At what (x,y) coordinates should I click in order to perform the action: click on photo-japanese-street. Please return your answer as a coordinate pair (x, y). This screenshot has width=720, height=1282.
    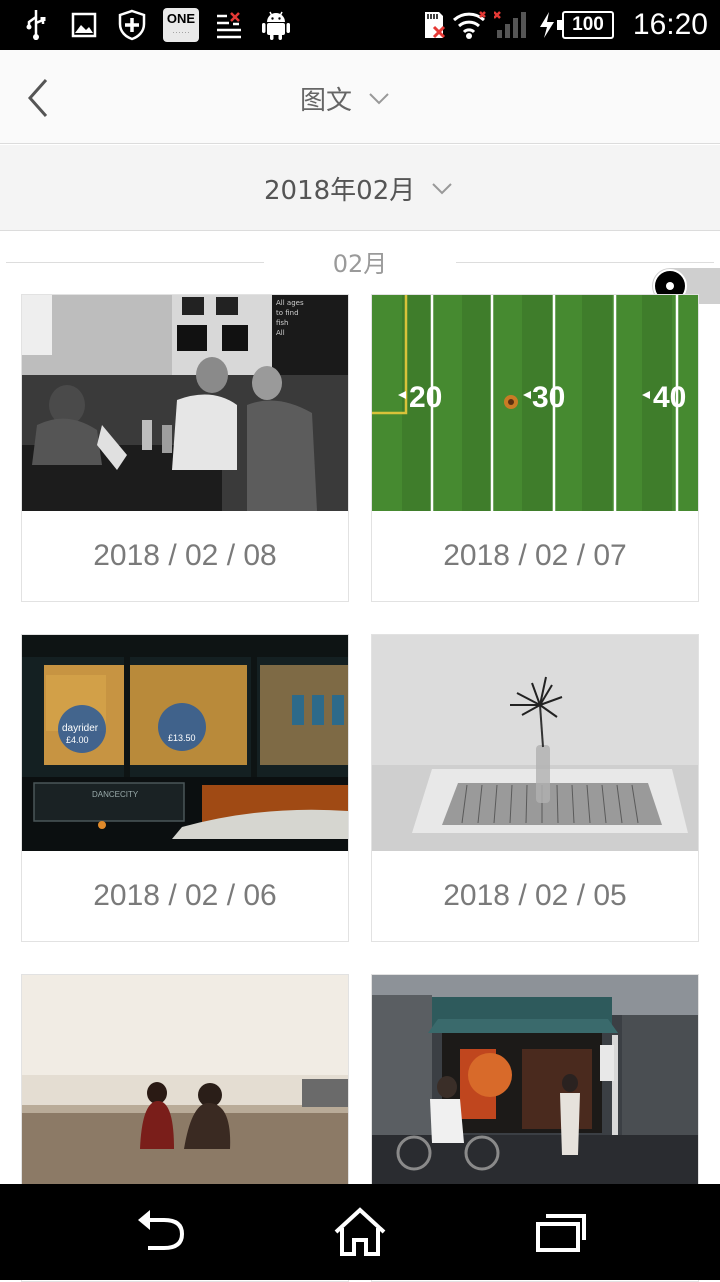
    Looking at the image, I should click on (535, 1083).